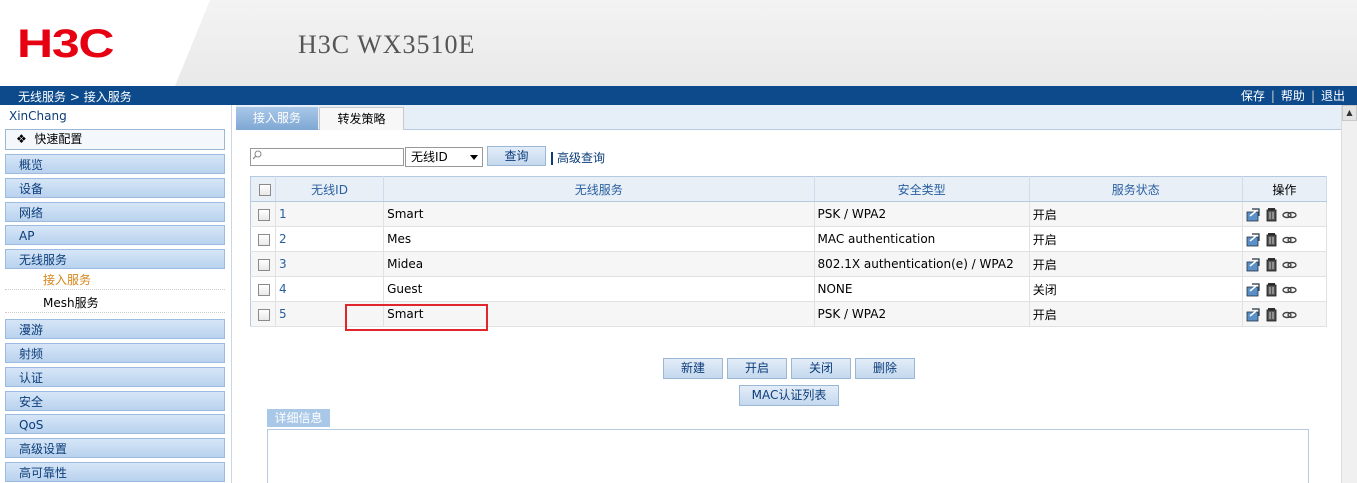 The image size is (1357, 483). Describe the element at coordinates (277, 118) in the screenshot. I see `tab-access-service: 接入服务` at that location.